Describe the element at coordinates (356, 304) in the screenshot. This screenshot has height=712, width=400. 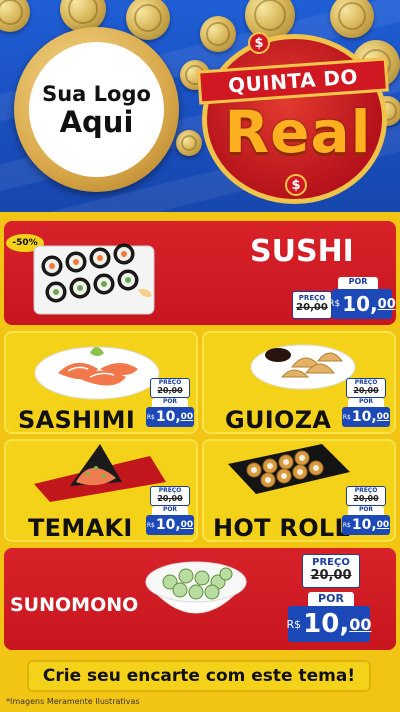
I see `new-price-integer: 10` at that location.